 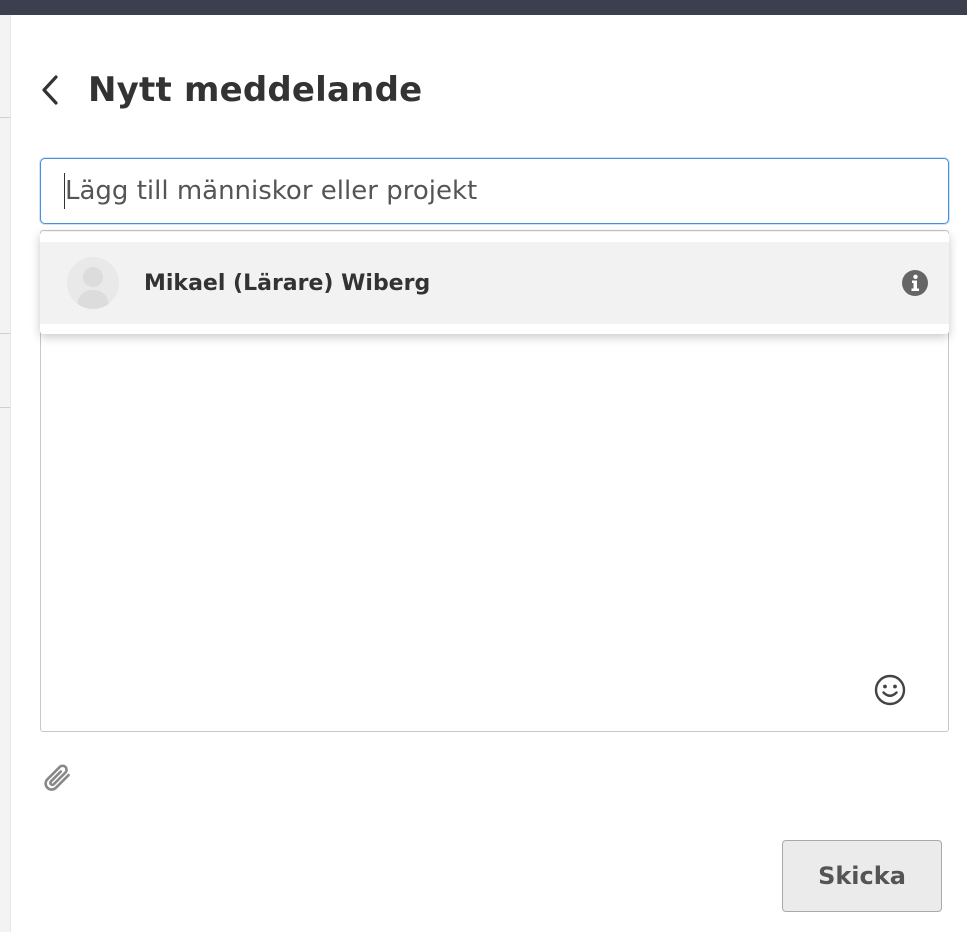 I want to click on emoji-button, so click(x=890, y=690).